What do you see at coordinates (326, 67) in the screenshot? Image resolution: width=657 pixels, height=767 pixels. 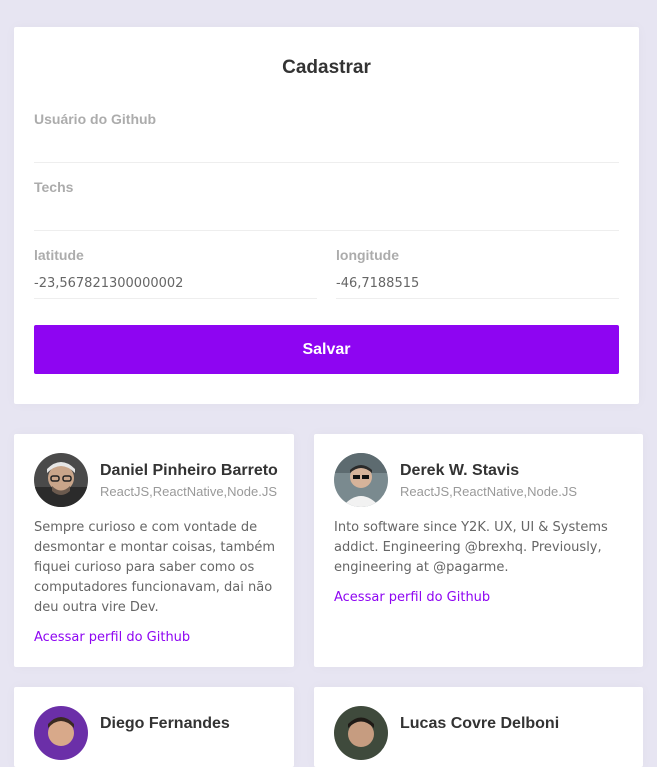 I see `form-title: Cadastrar` at bounding box center [326, 67].